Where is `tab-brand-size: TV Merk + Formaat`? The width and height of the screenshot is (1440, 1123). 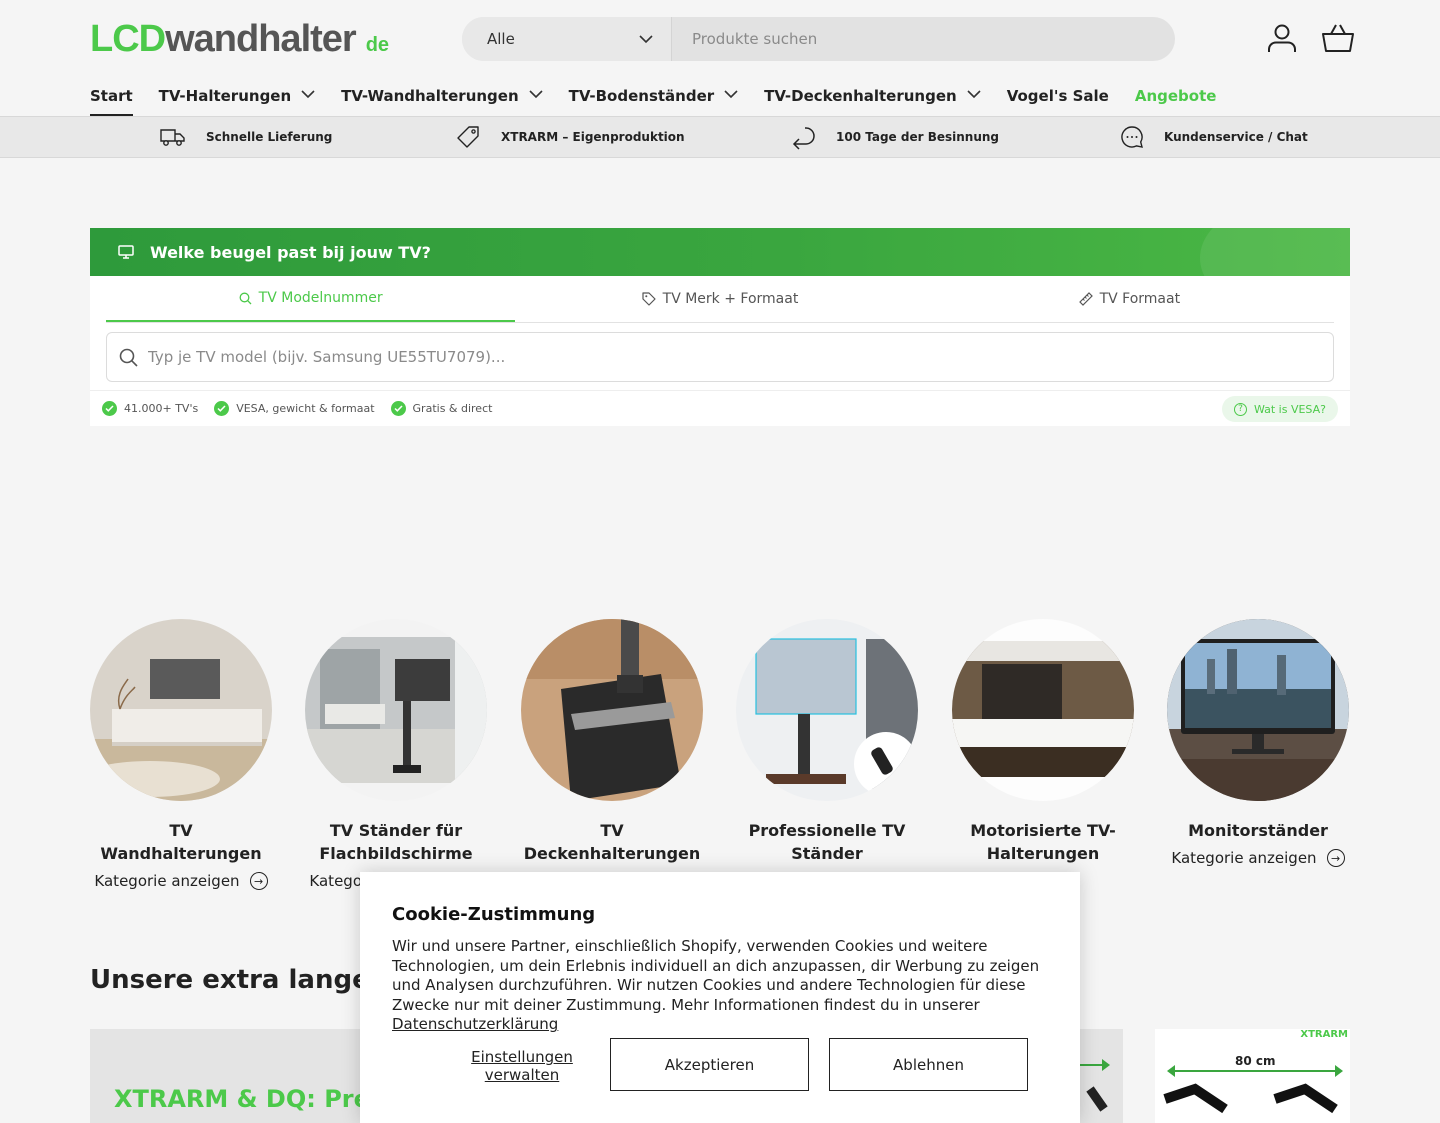
tab-brand-size: TV Merk + Formaat is located at coordinates (719, 299).